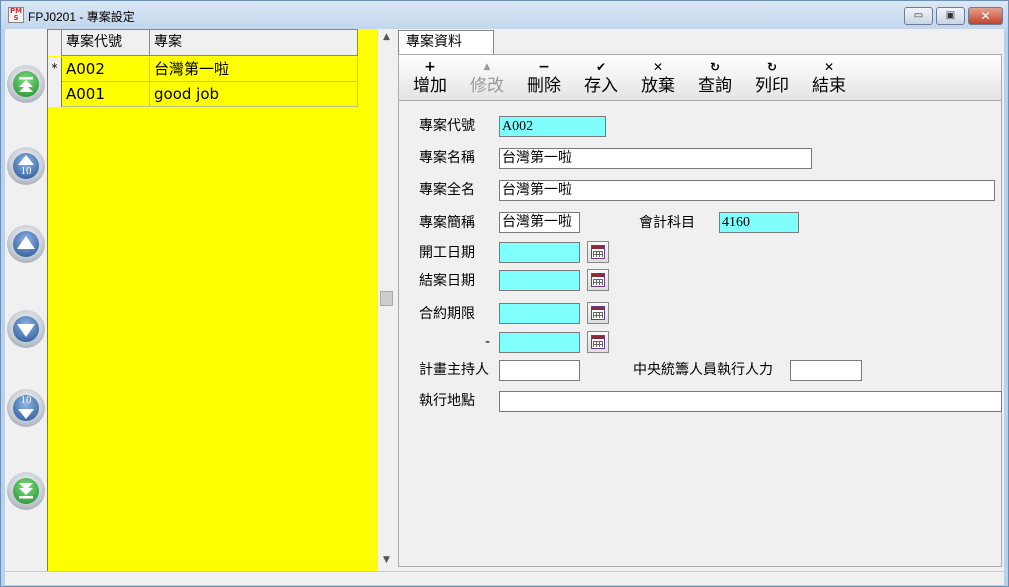 The height and width of the screenshot is (587, 1009). Describe the element at coordinates (430, 67) in the screenshot. I see `plus-icon: +` at that location.